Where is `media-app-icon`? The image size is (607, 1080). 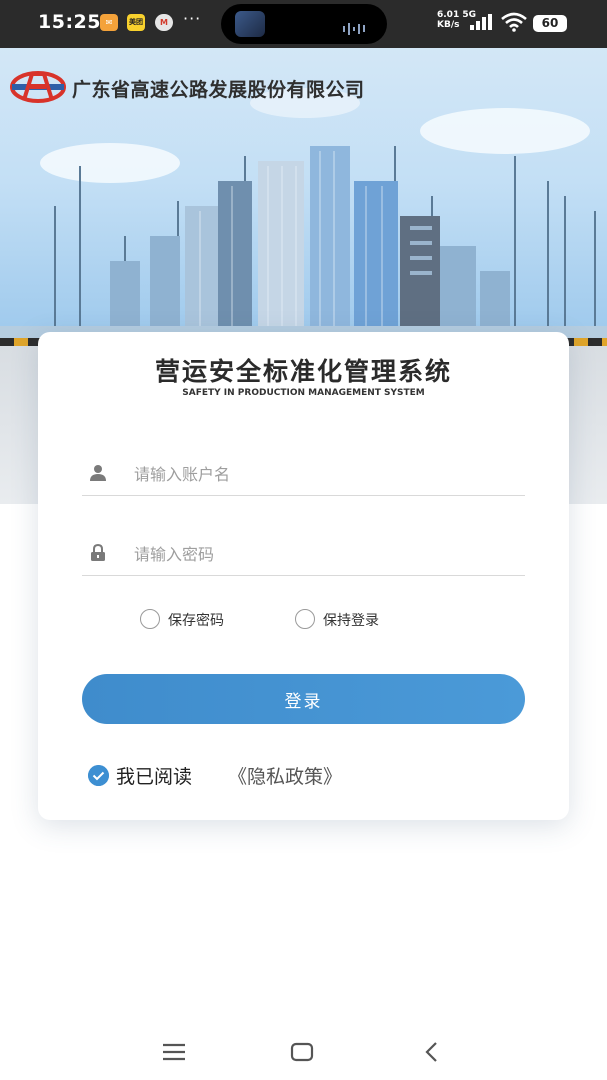
media-app-icon is located at coordinates (250, 24).